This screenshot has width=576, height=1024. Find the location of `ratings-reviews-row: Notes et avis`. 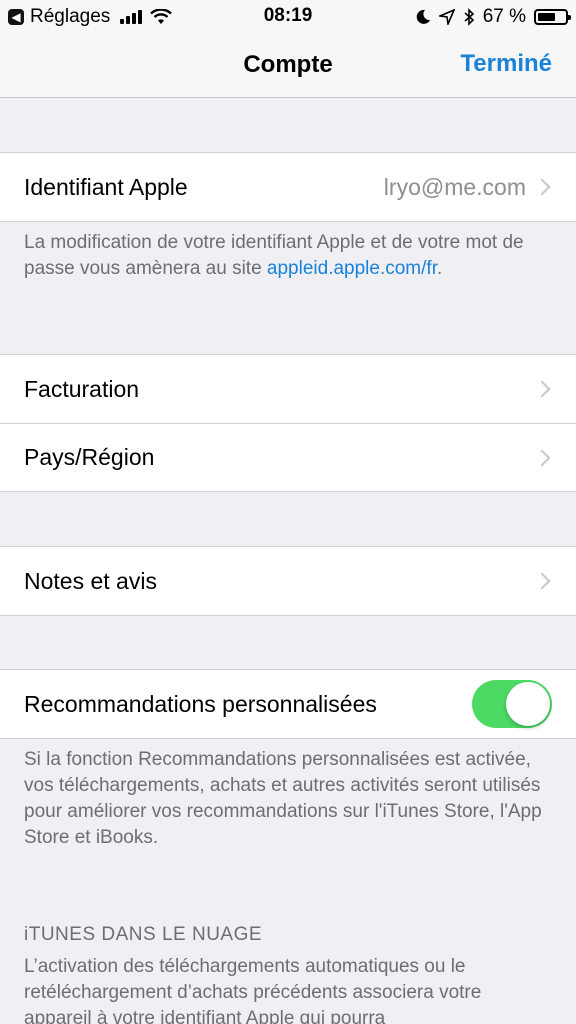

ratings-reviews-row: Notes et avis is located at coordinates (288, 581).